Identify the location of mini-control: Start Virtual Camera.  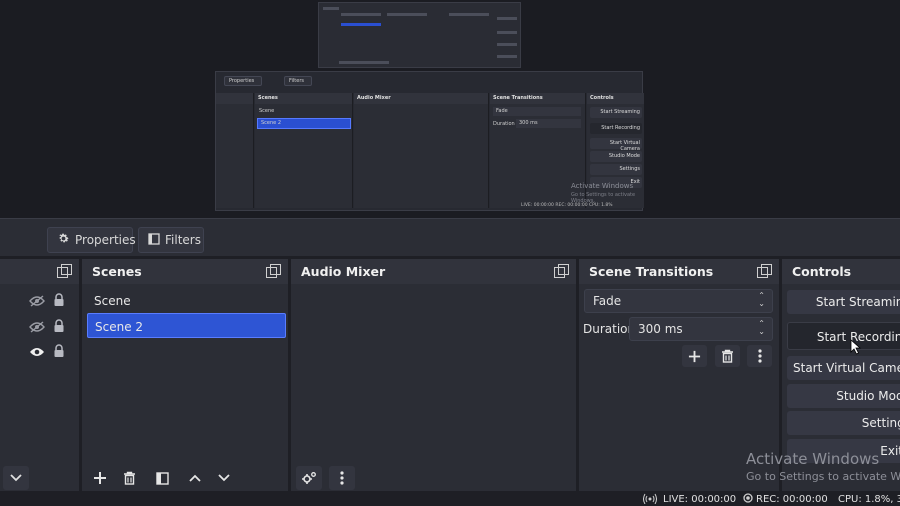
(616, 145).